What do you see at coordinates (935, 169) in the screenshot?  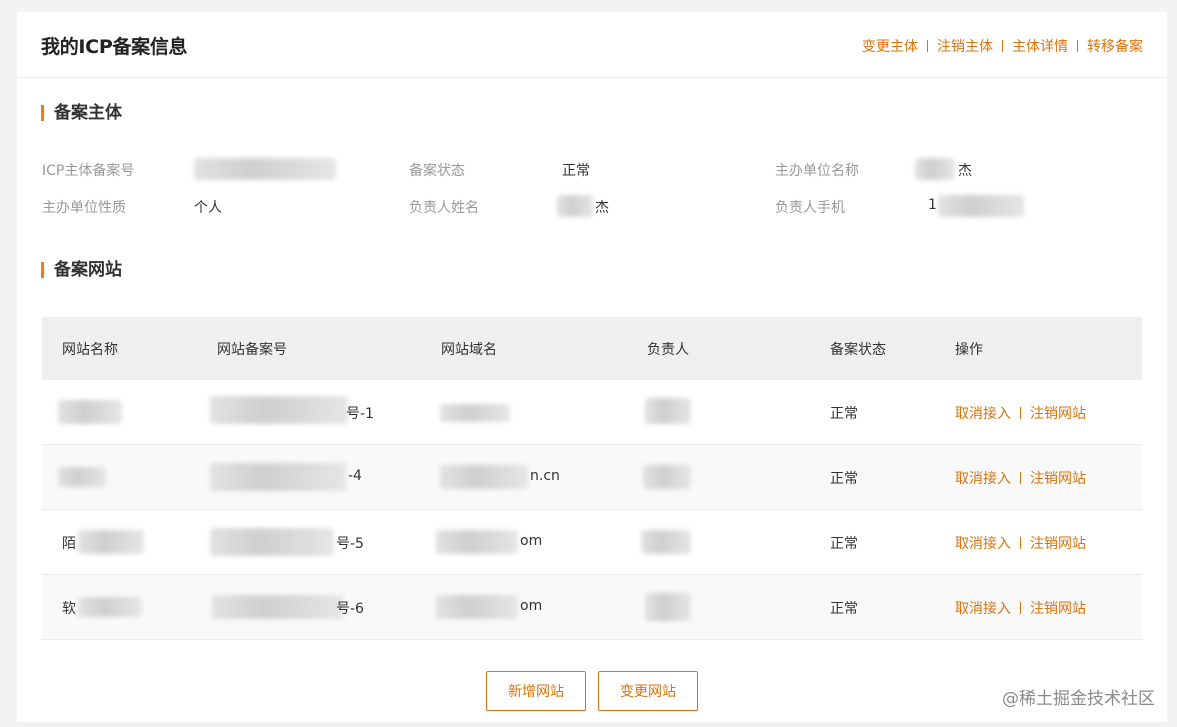 I see `redacted-organizer-name` at bounding box center [935, 169].